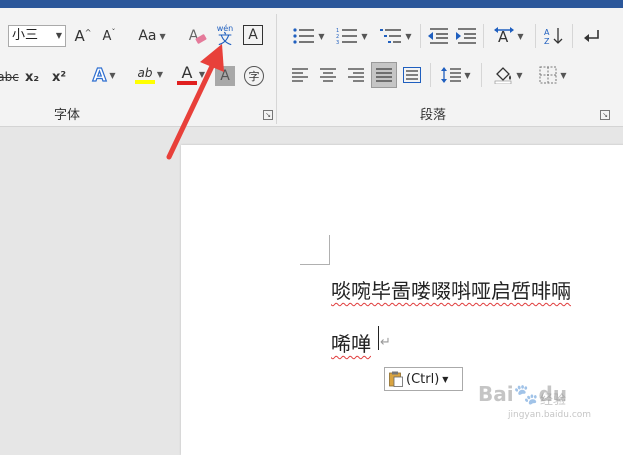 The width and height of the screenshot is (623, 455). I want to click on font-size-combo: 小三 ▼, so click(37, 36).